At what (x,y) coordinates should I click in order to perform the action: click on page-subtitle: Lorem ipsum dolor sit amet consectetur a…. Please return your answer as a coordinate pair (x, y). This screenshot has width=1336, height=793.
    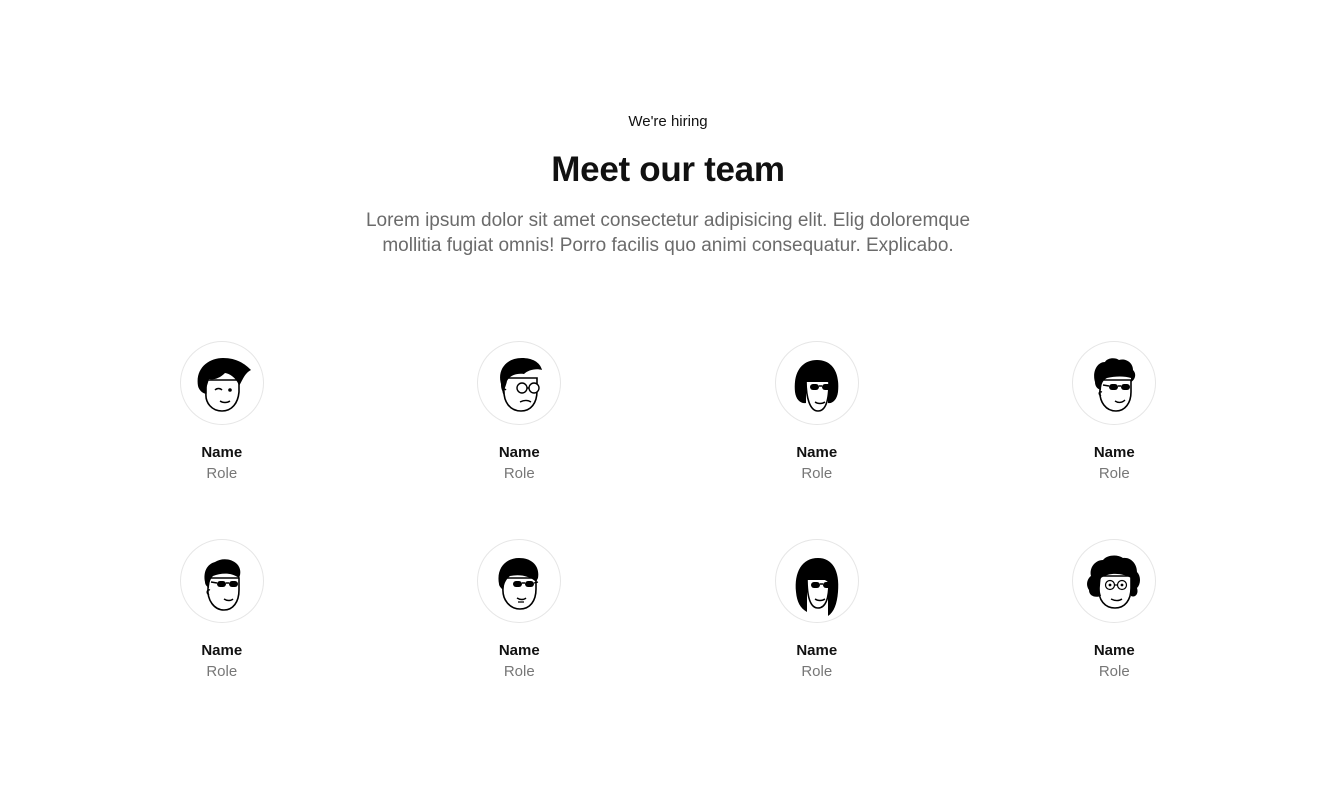
    Looking at the image, I should click on (668, 233).